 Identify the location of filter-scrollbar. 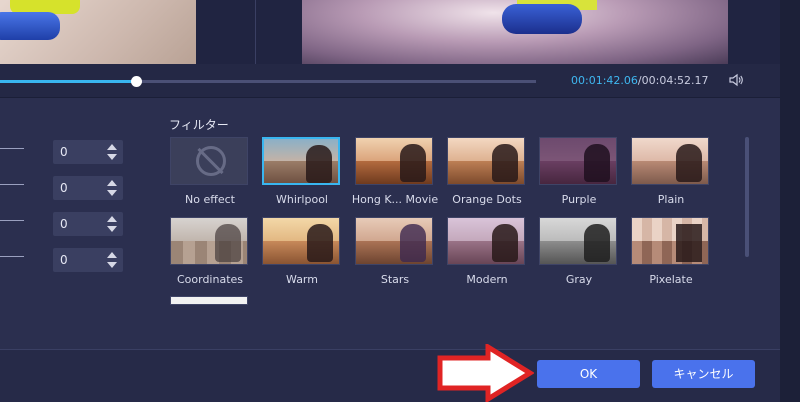
(747, 197).